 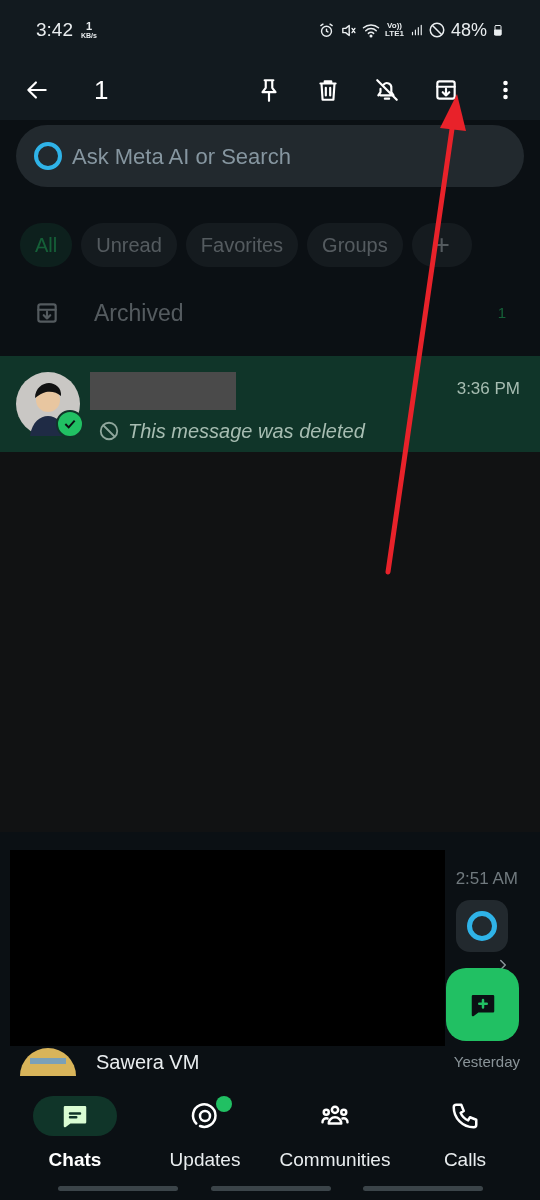 I want to click on archived-row: Archived 1, so click(x=270, y=313).